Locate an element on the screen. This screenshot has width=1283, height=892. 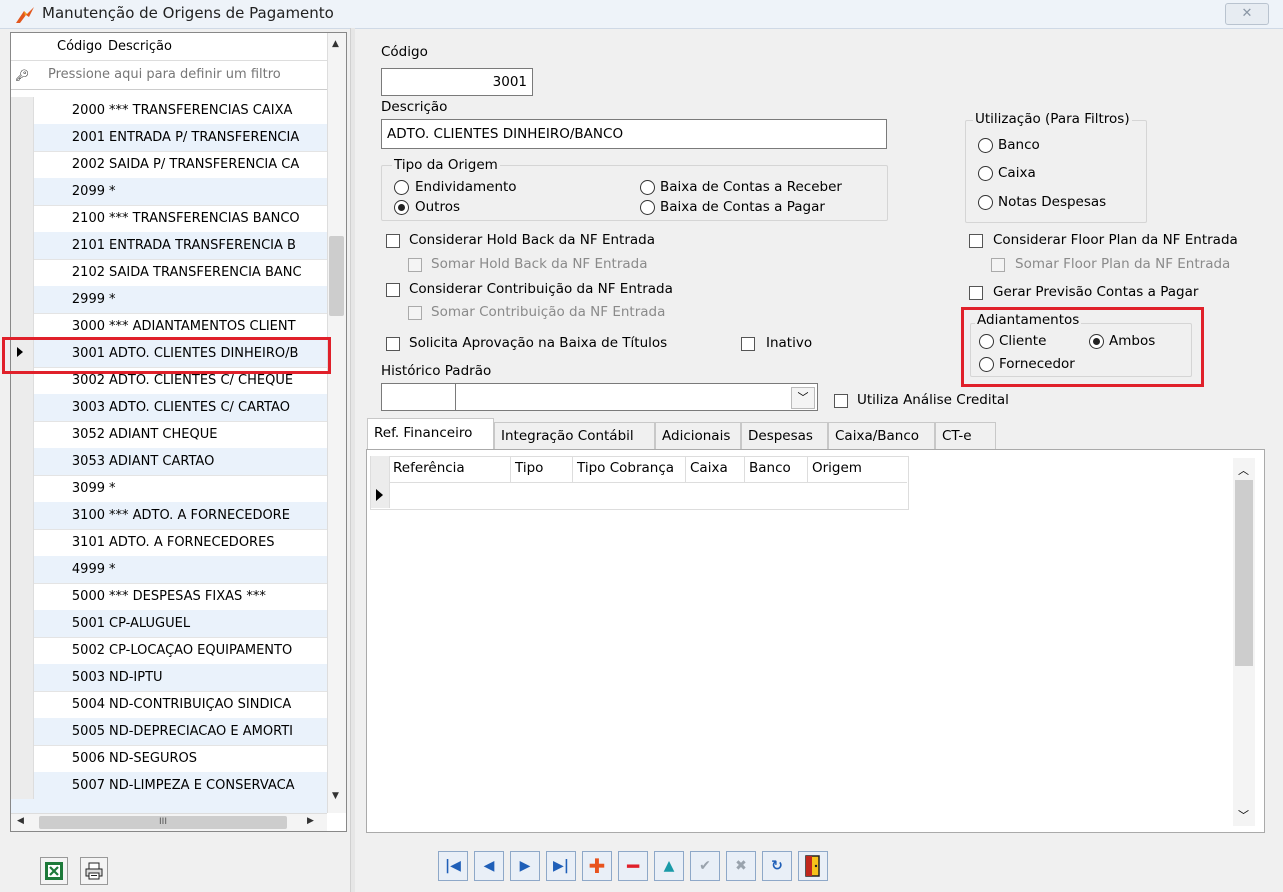
label-somar-hold-back: Somar Hold Back da NF Entrada is located at coordinates (539, 264).